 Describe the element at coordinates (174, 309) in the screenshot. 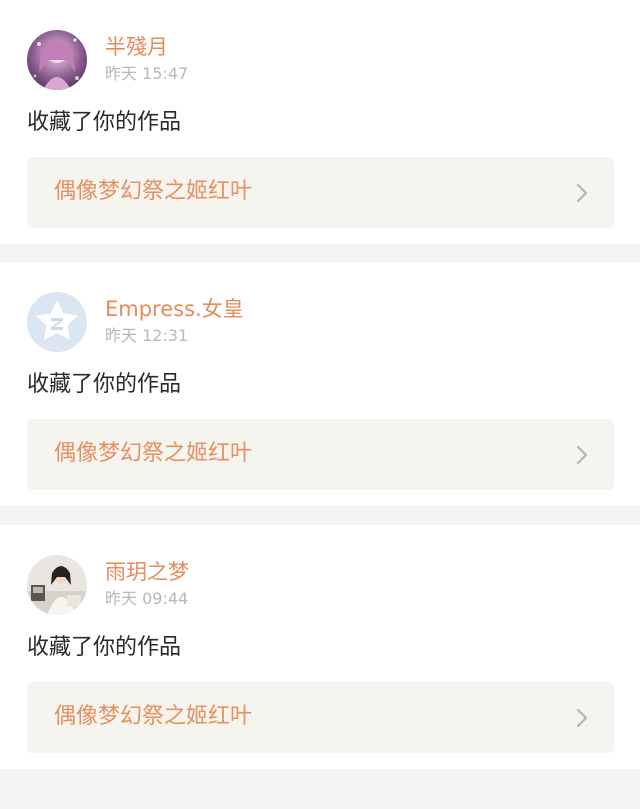

I see `username: Empress.女皇` at that location.